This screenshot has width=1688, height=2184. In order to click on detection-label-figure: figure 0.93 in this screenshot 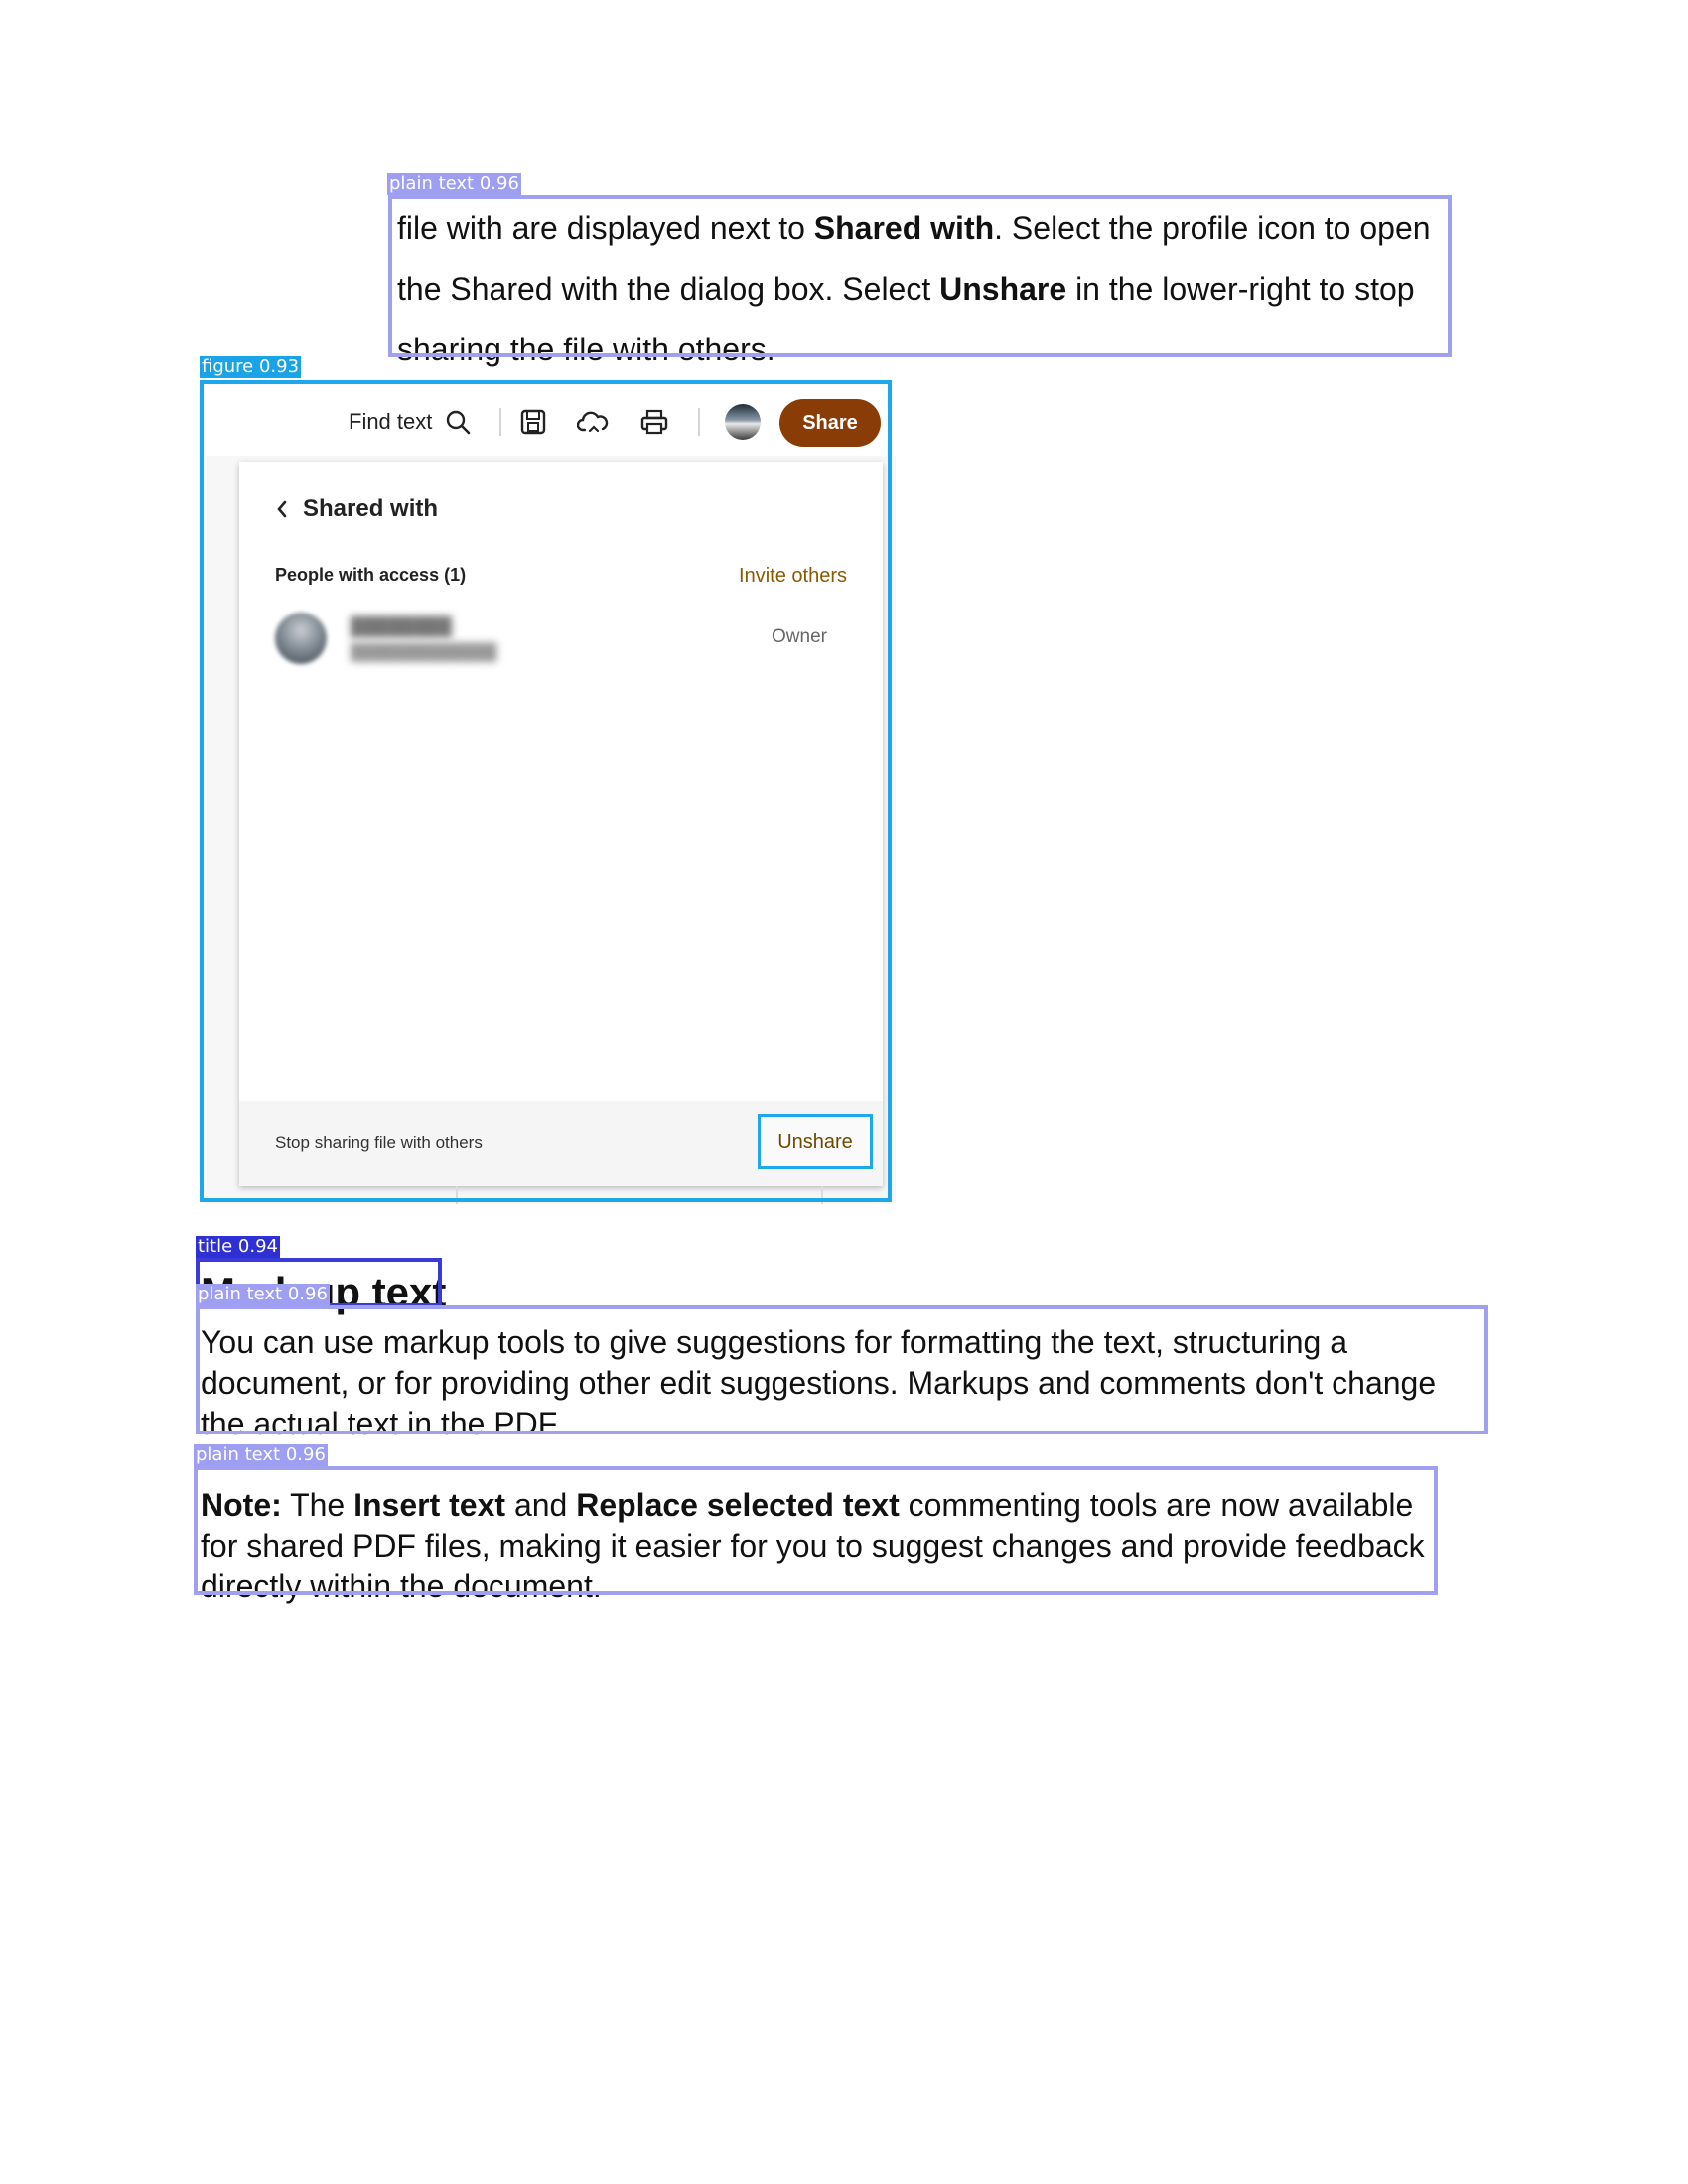, I will do `click(251, 367)`.